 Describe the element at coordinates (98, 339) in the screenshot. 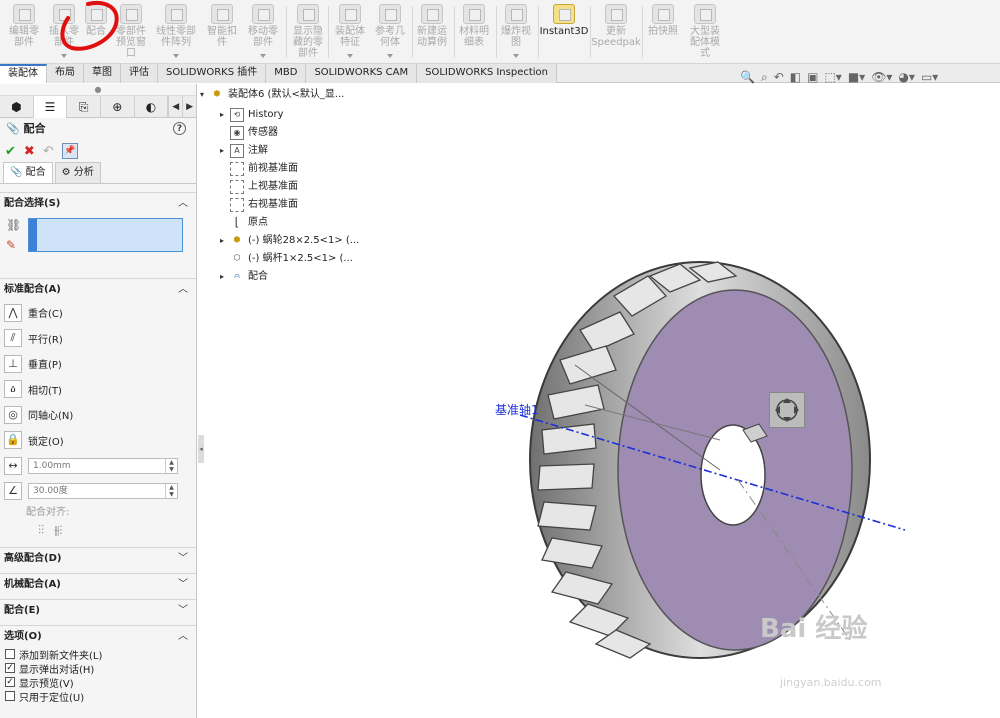

I see `mate-parallel: ⫽ 平行(R)` at that location.